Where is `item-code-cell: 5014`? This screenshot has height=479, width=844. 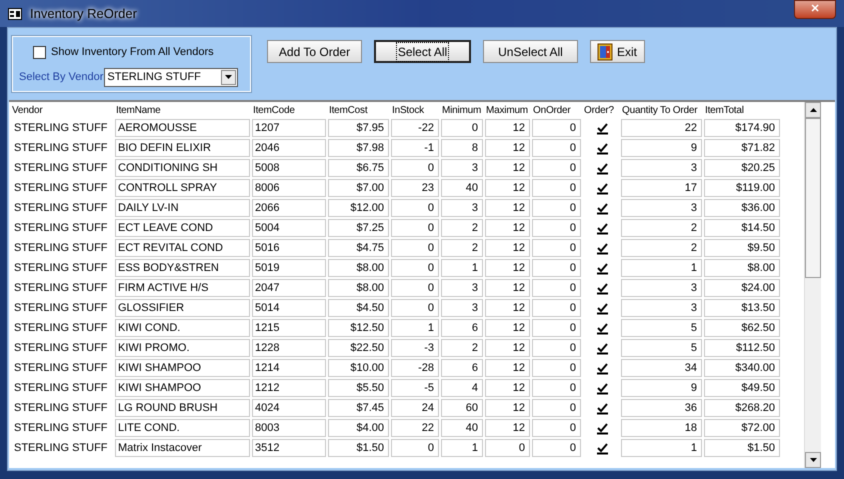
item-code-cell: 5014 is located at coordinates (289, 308).